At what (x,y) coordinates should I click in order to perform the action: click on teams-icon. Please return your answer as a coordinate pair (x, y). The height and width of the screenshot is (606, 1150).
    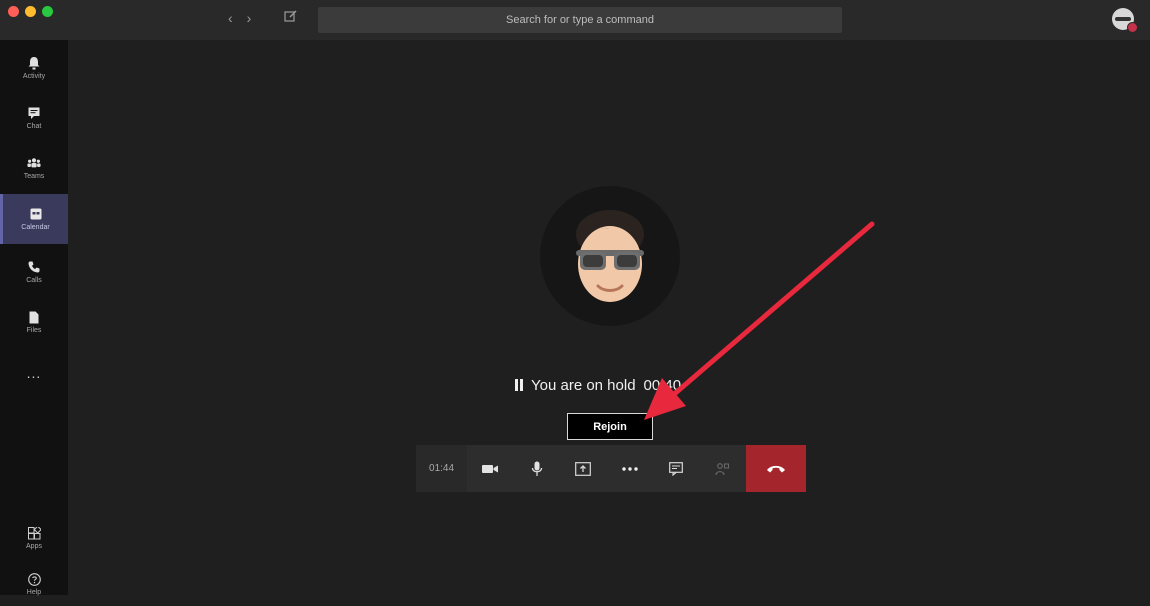
    Looking at the image, I should click on (34, 163).